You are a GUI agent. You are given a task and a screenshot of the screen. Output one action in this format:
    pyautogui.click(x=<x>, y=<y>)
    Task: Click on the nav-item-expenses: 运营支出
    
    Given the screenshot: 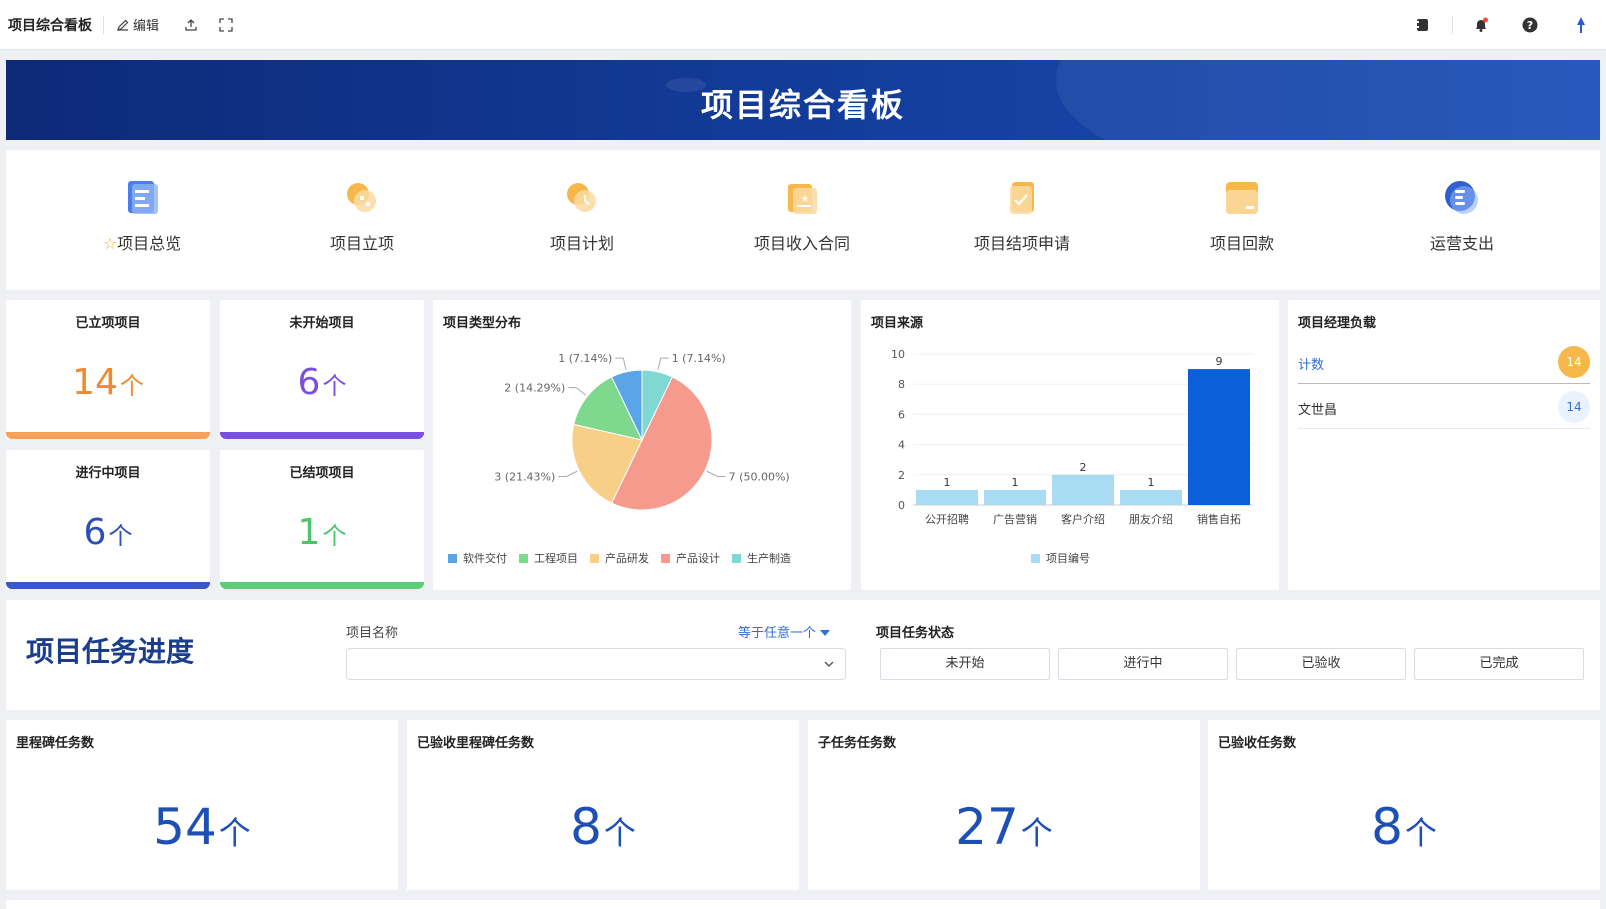 What is the action you would take?
    pyautogui.click(x=1462, y=216)
    